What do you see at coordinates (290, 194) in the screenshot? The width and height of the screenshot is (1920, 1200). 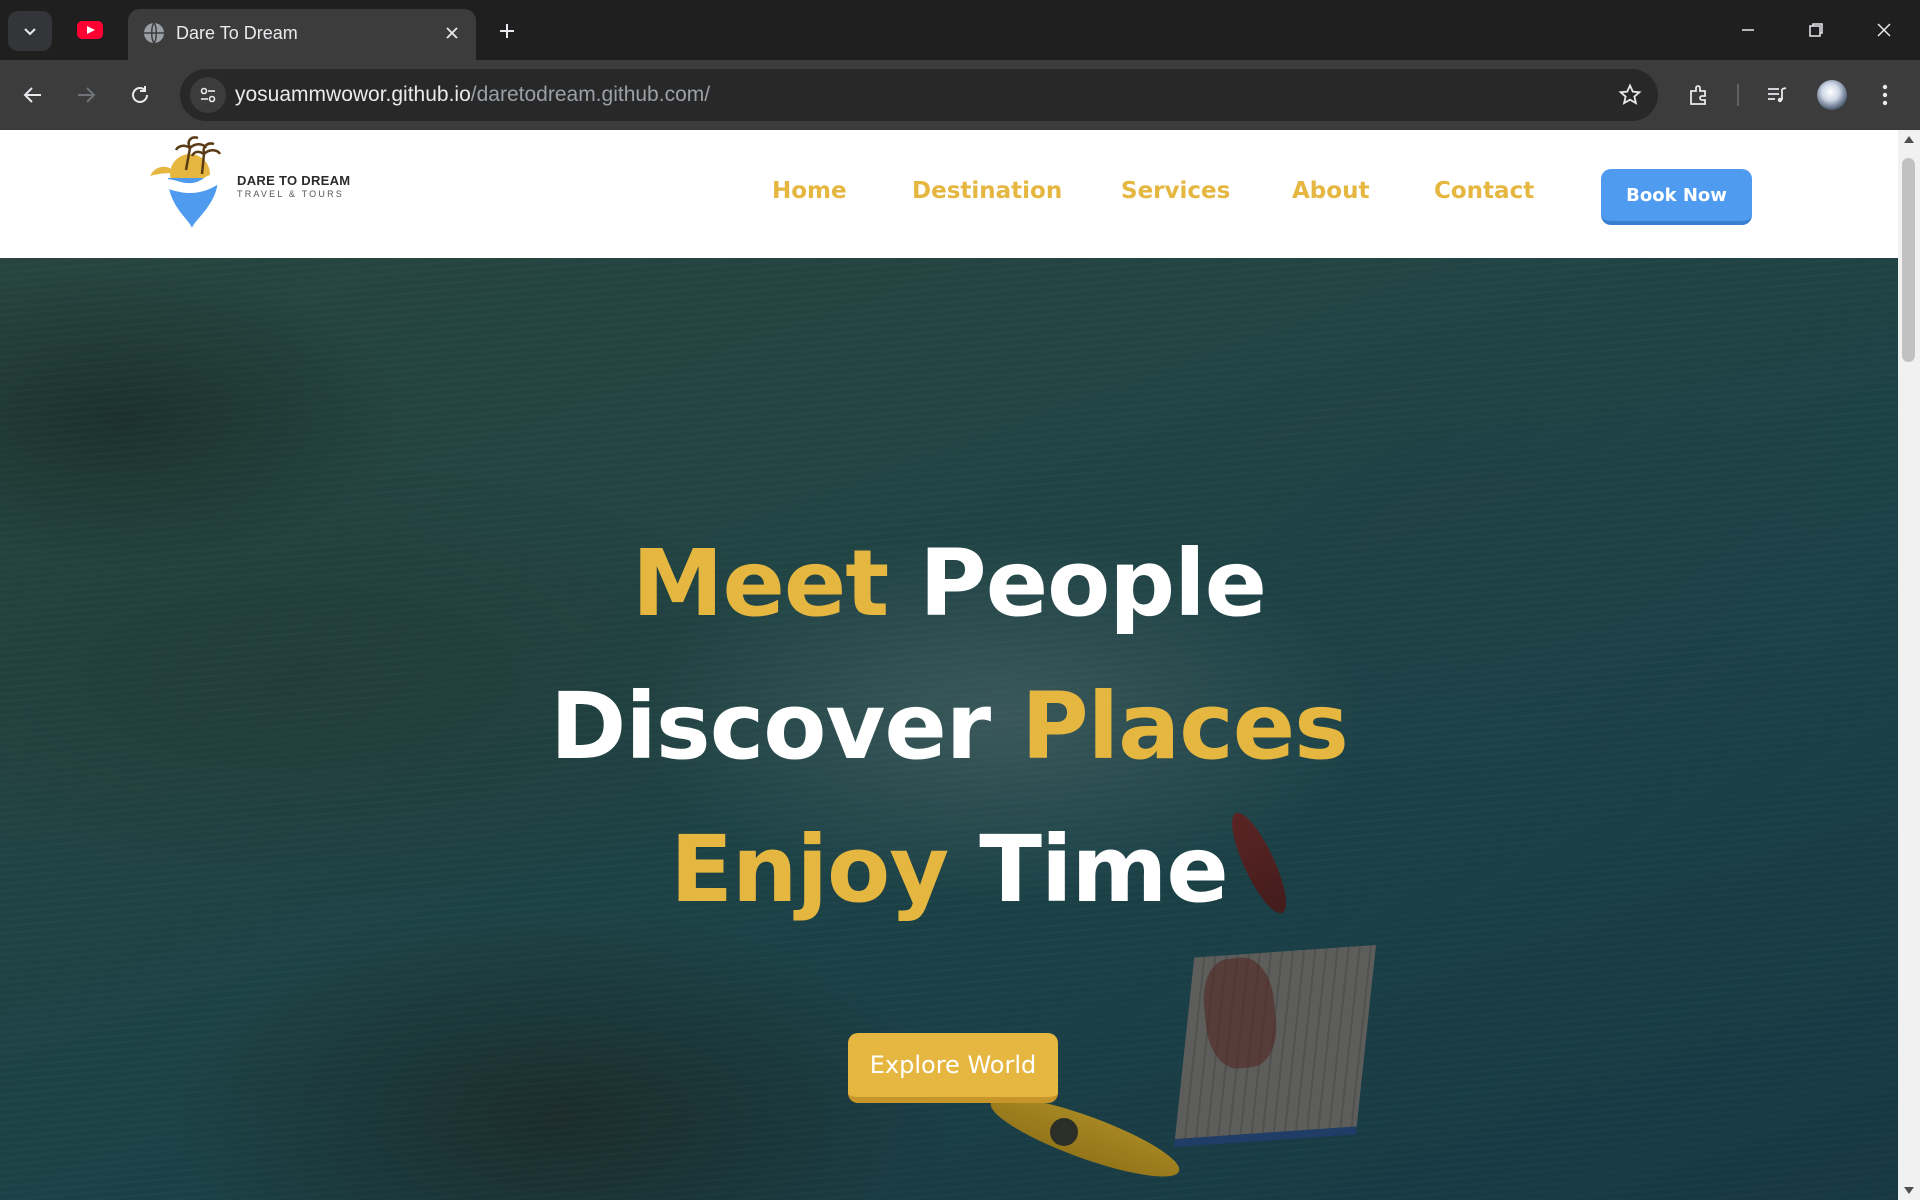 I see `logo-subtitle: TRAVEL & TOURS` at bounding box center [290, 194].